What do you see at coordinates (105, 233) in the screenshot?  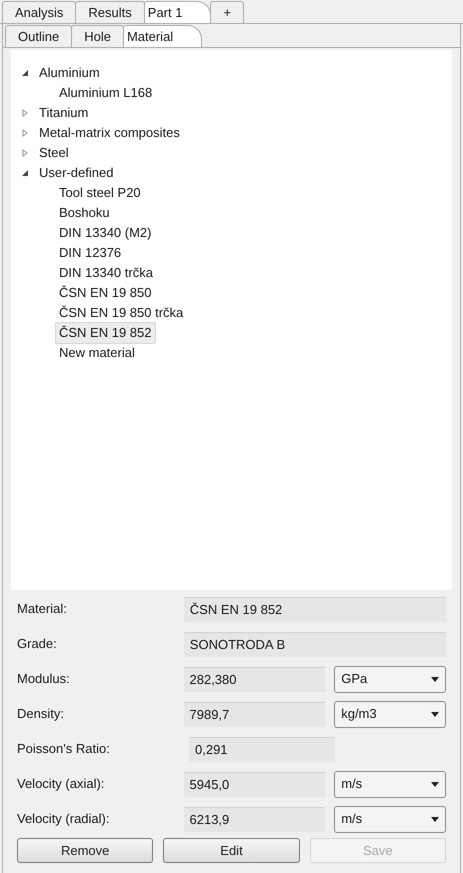 I see `tree-item: DIN 13340 (M2)` at bounding box center [105, 233].